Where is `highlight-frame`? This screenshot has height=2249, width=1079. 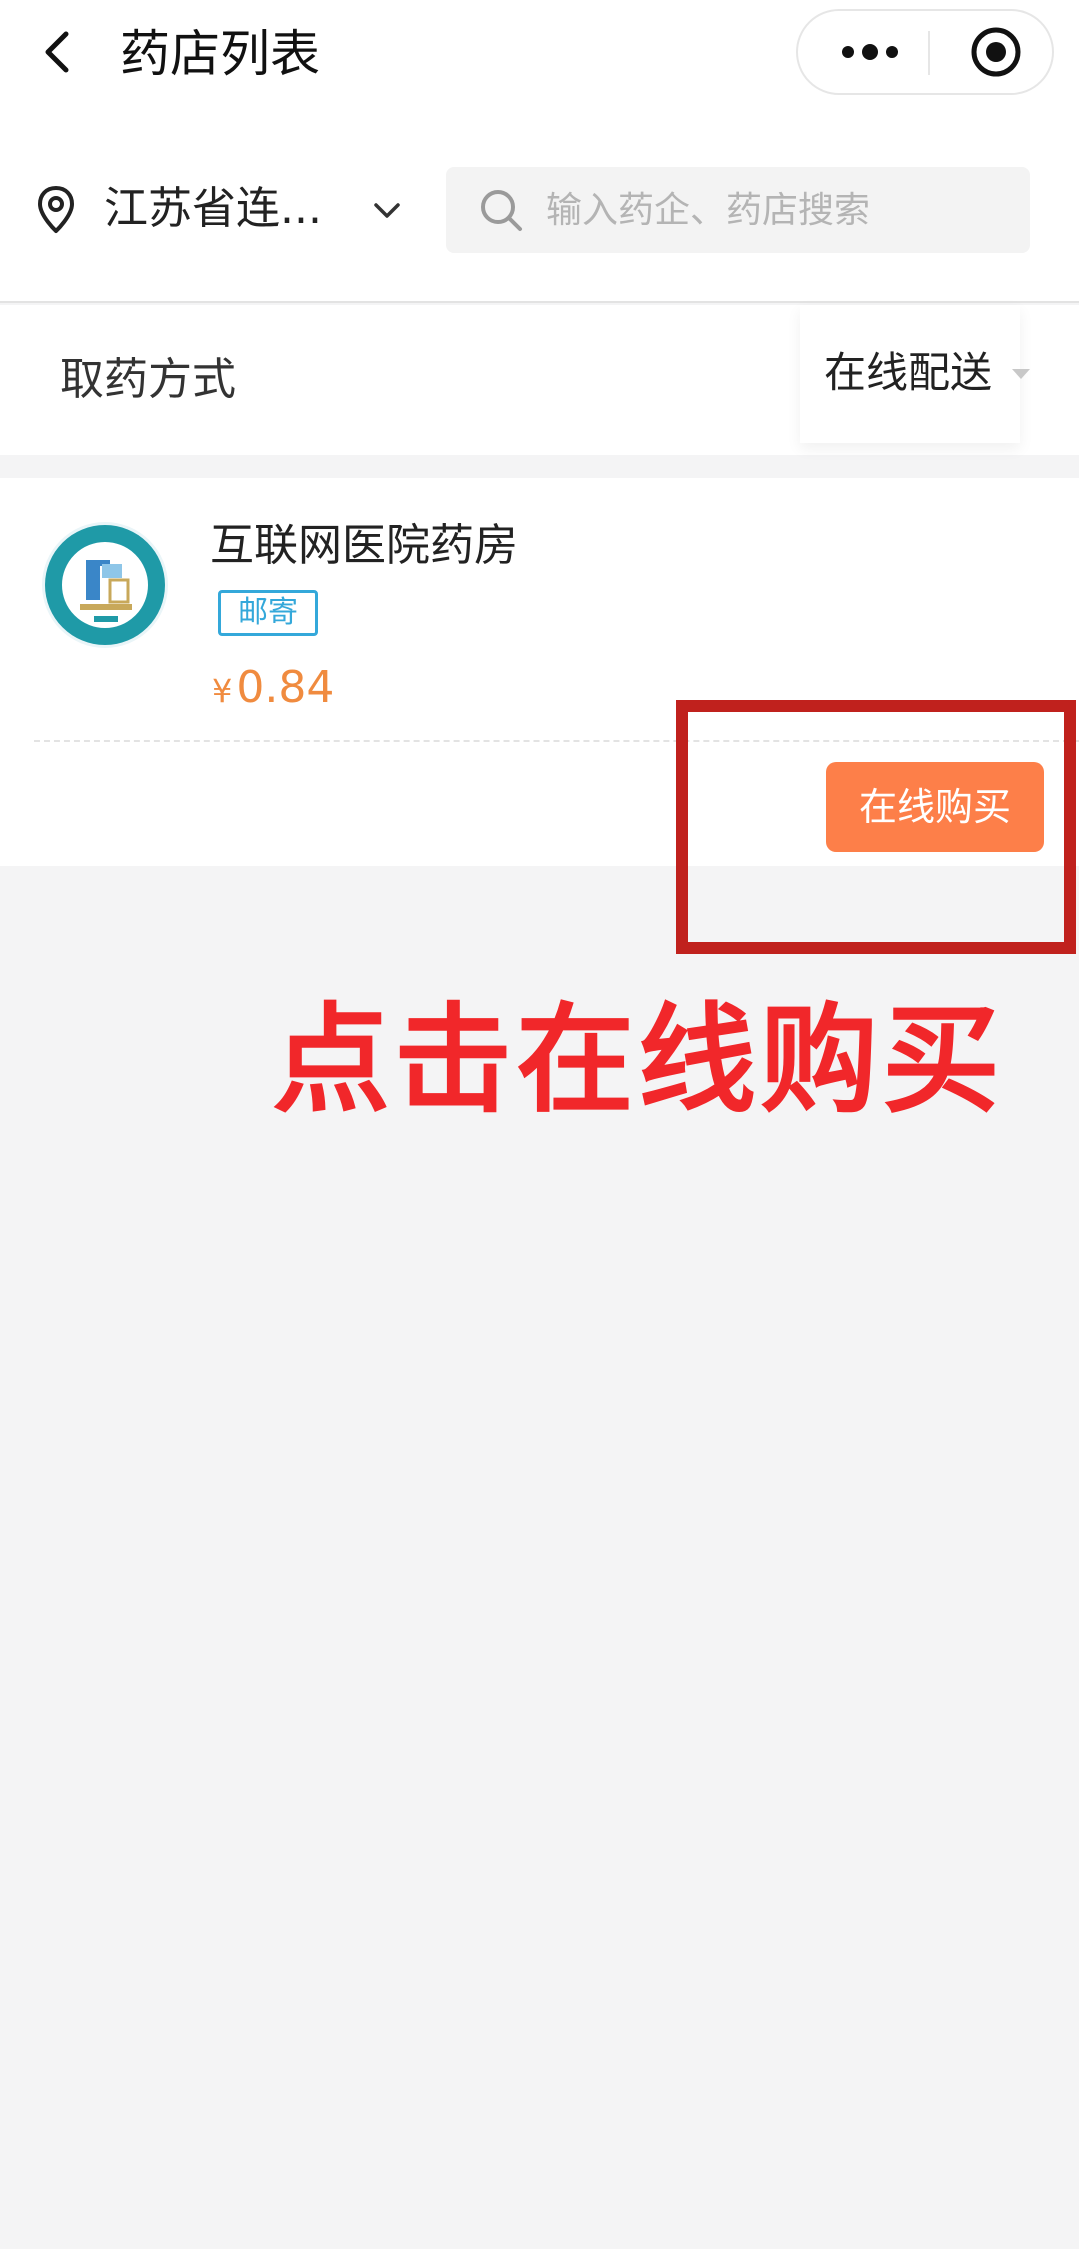
highlight-frame is located at coordinates (876, 827).